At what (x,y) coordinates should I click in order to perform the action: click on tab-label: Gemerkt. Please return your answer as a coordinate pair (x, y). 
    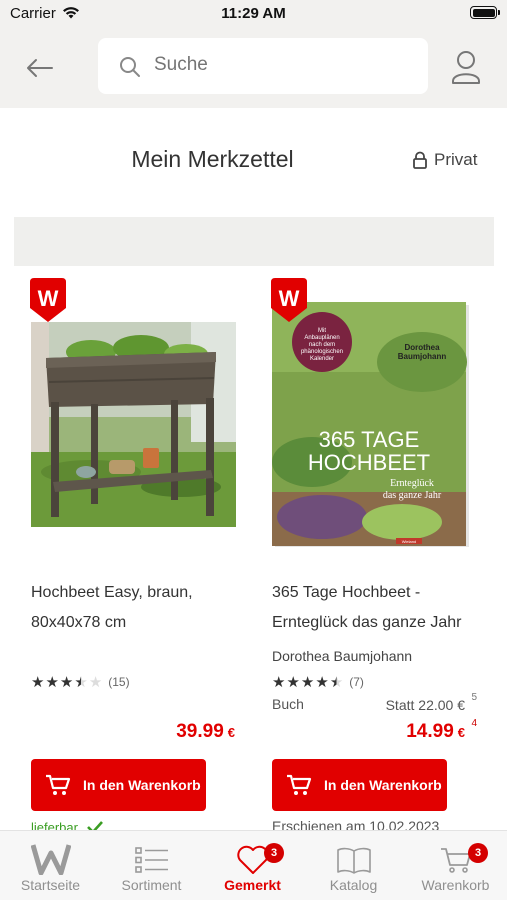
    Looking at the image, I should click on (252, 885).